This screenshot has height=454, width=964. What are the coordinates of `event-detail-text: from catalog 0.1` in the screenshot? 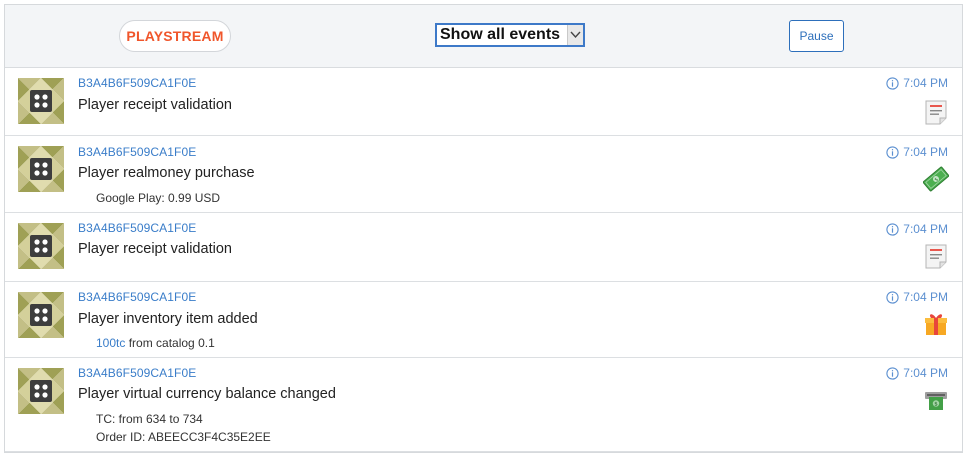 It's located at (171, 343).